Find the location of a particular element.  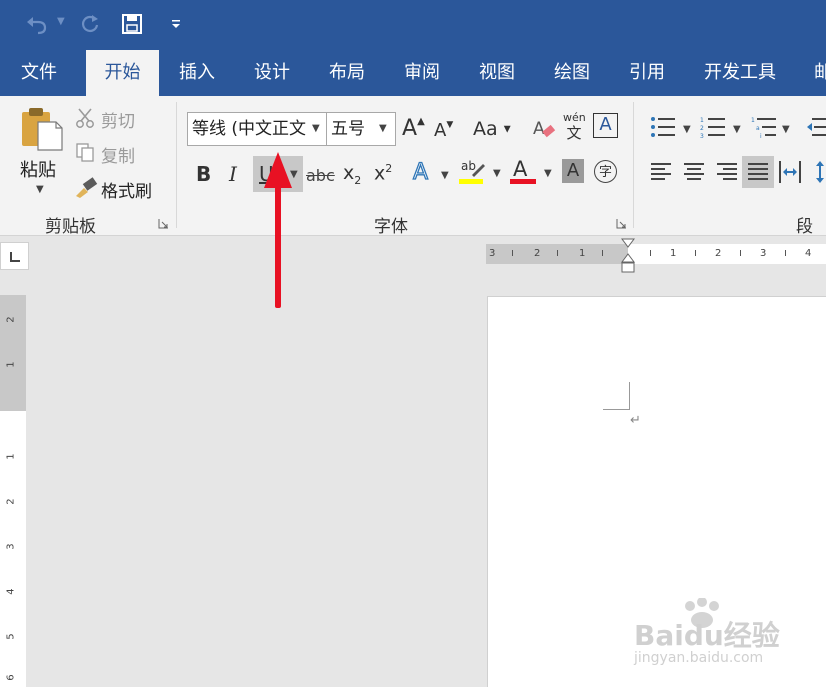

paragraph-mark: ↵ is located at coordinates (635, 420).